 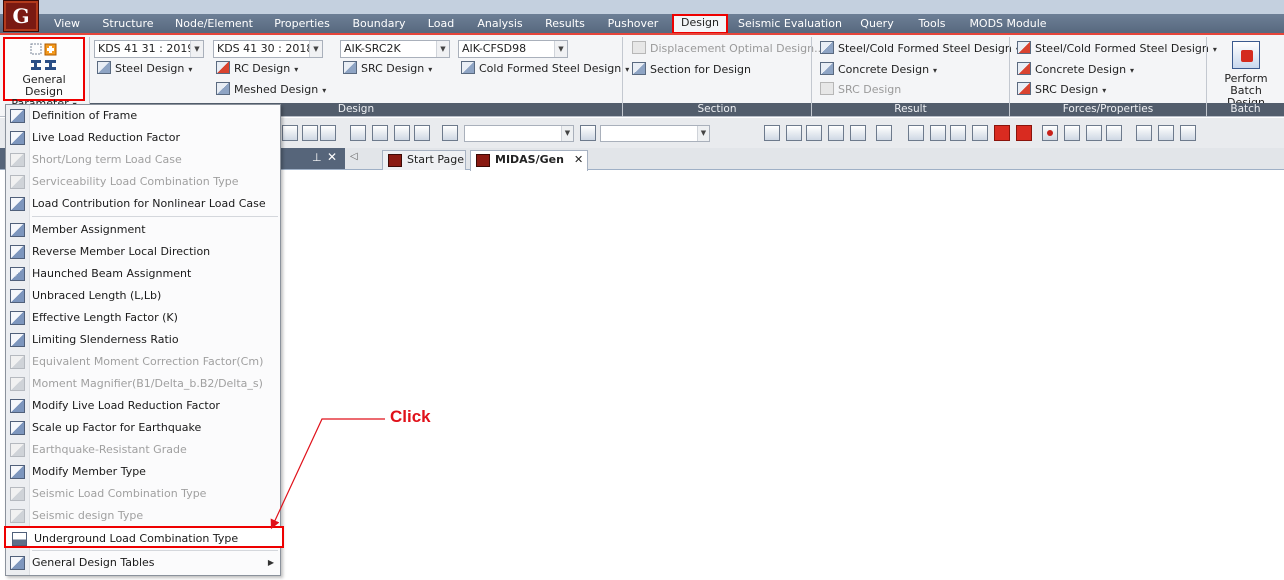 What do you see at coordinates (529, 160) in the screenshot?
I see `tab-midas-gen: MIDAS/Gen ✕` at bounding box center [529, 160].